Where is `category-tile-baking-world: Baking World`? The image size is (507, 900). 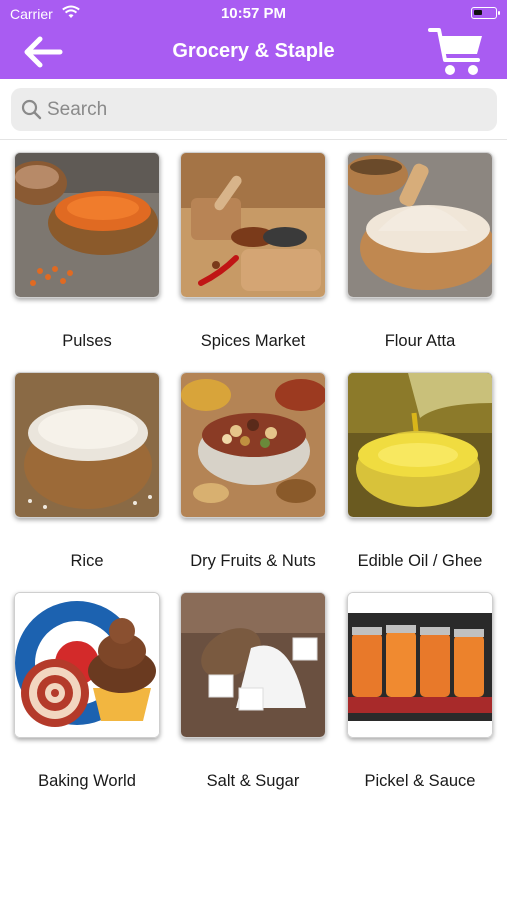
category-tile-baking-world: Baking World is located at coordinates (83, 685).